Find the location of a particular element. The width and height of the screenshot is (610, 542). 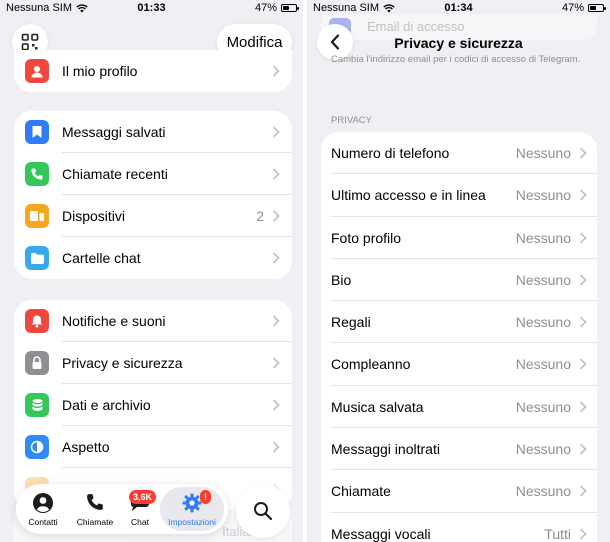

privacy-row-voice-messages: Messaggi vocali Tutti is located at coordinates (459, 527).